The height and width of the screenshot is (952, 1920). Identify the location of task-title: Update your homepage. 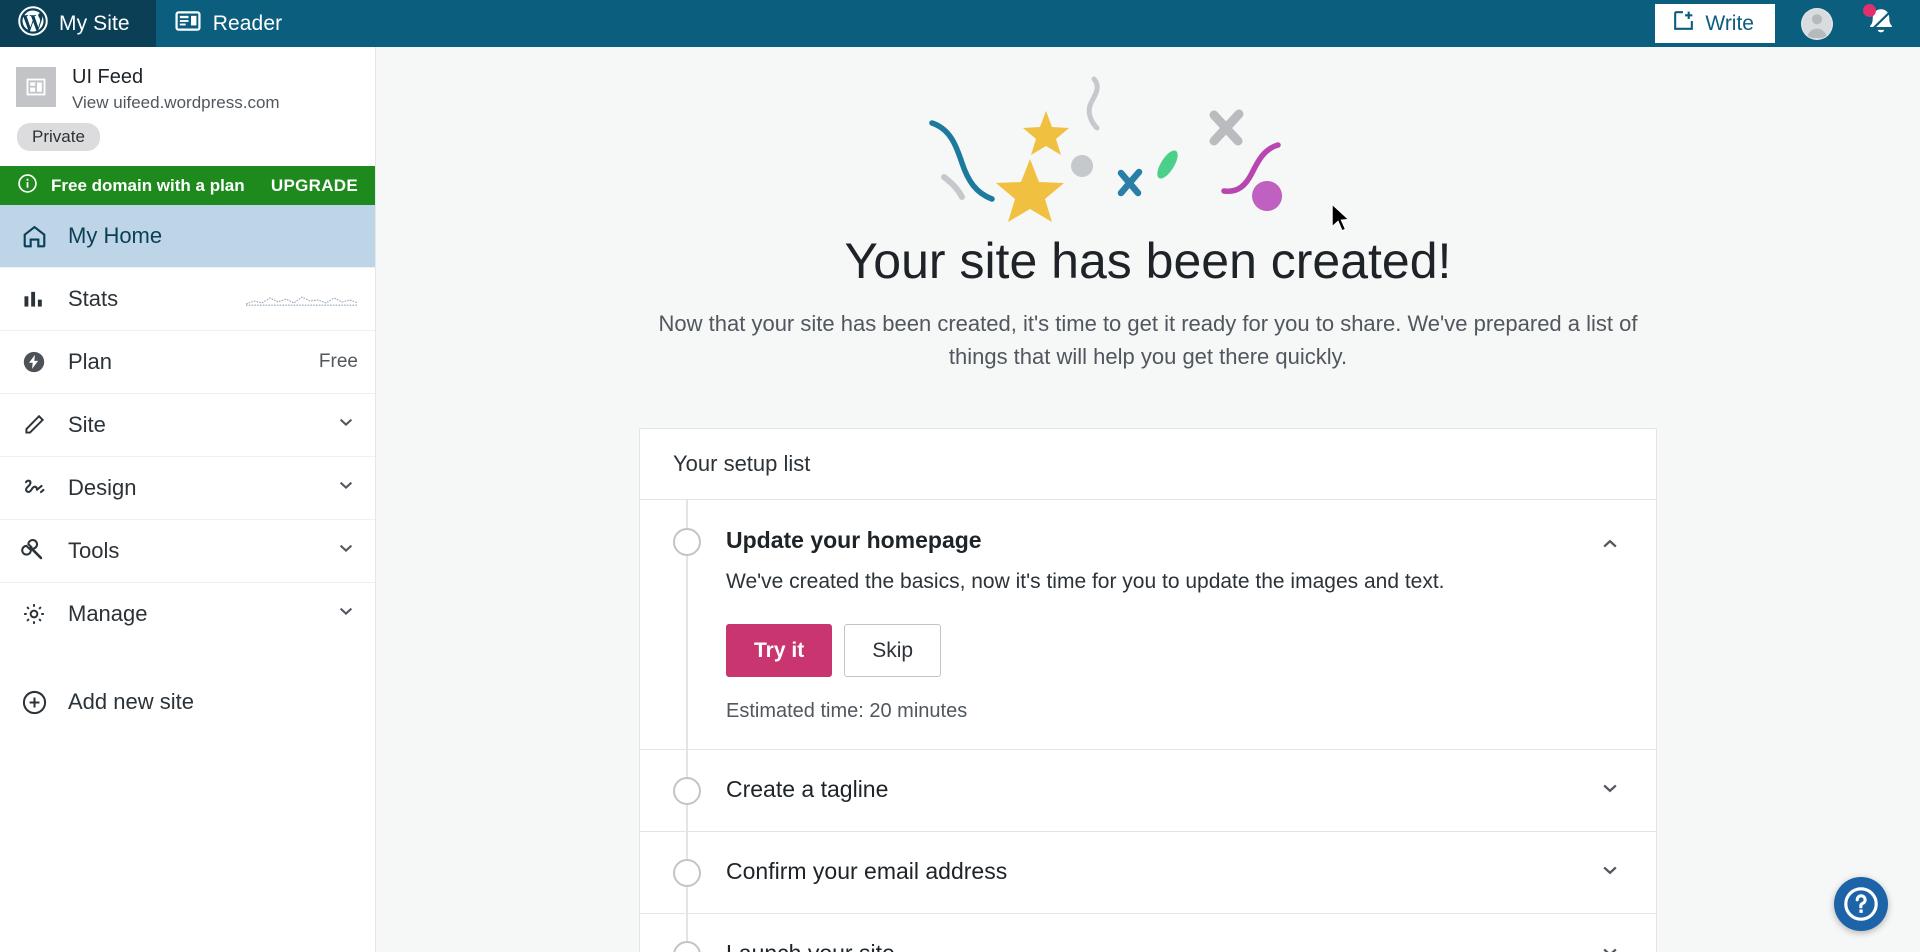
(854, 539).